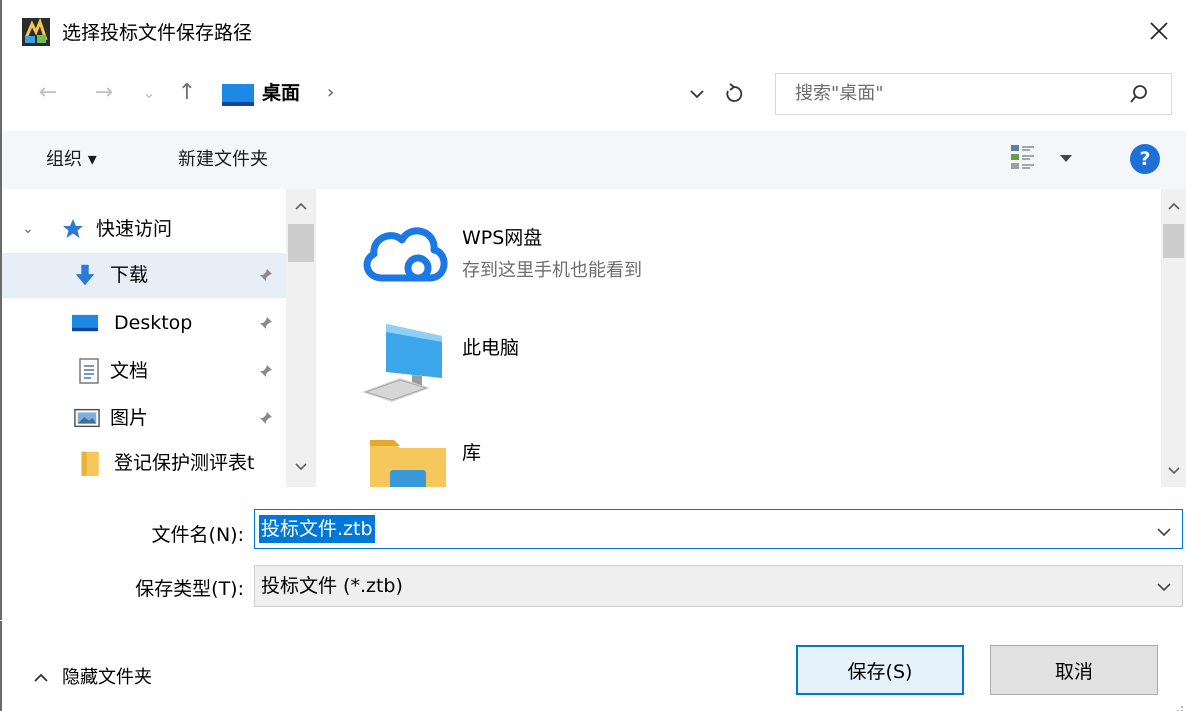 The width and height of the screenshot is (1186, 711). Describe the element at coordinates (41, 677) in the screenshot. I see `chevron-up-icon` at that location.